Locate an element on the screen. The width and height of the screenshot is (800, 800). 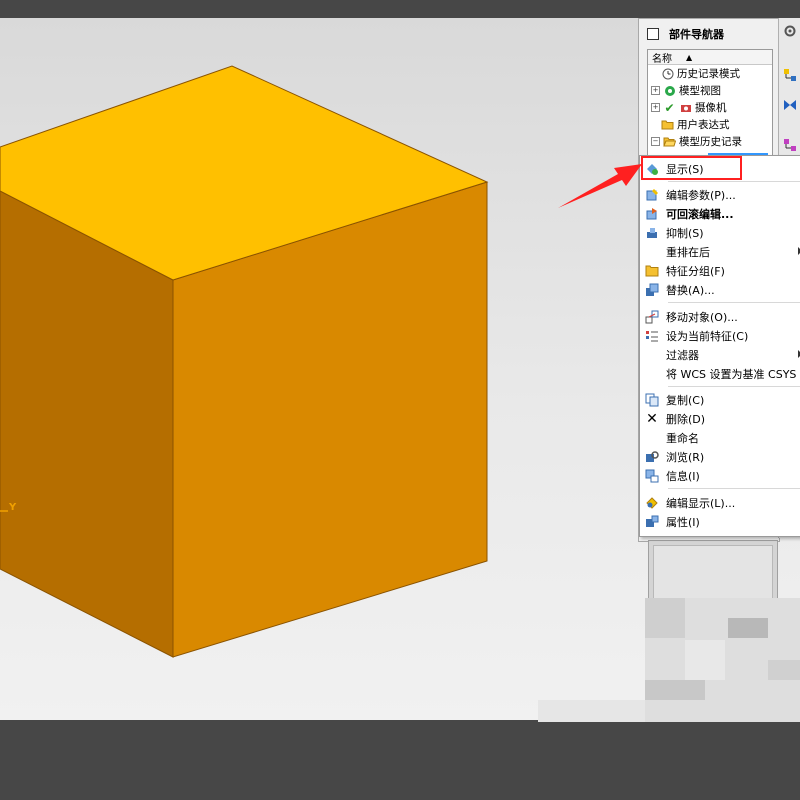
menu-item-suppress: 抑制(S) is located at coordinates (720, 232).